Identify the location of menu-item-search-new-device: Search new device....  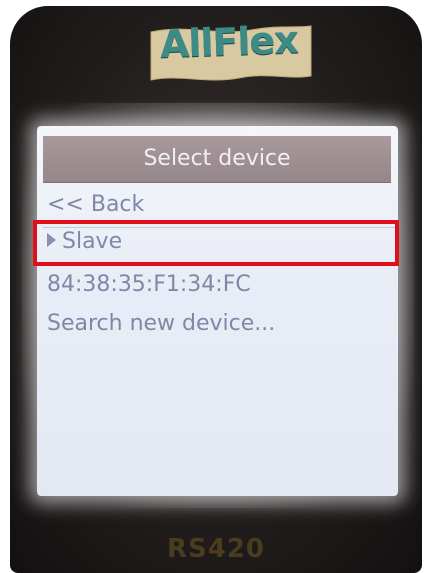
(161, 323).